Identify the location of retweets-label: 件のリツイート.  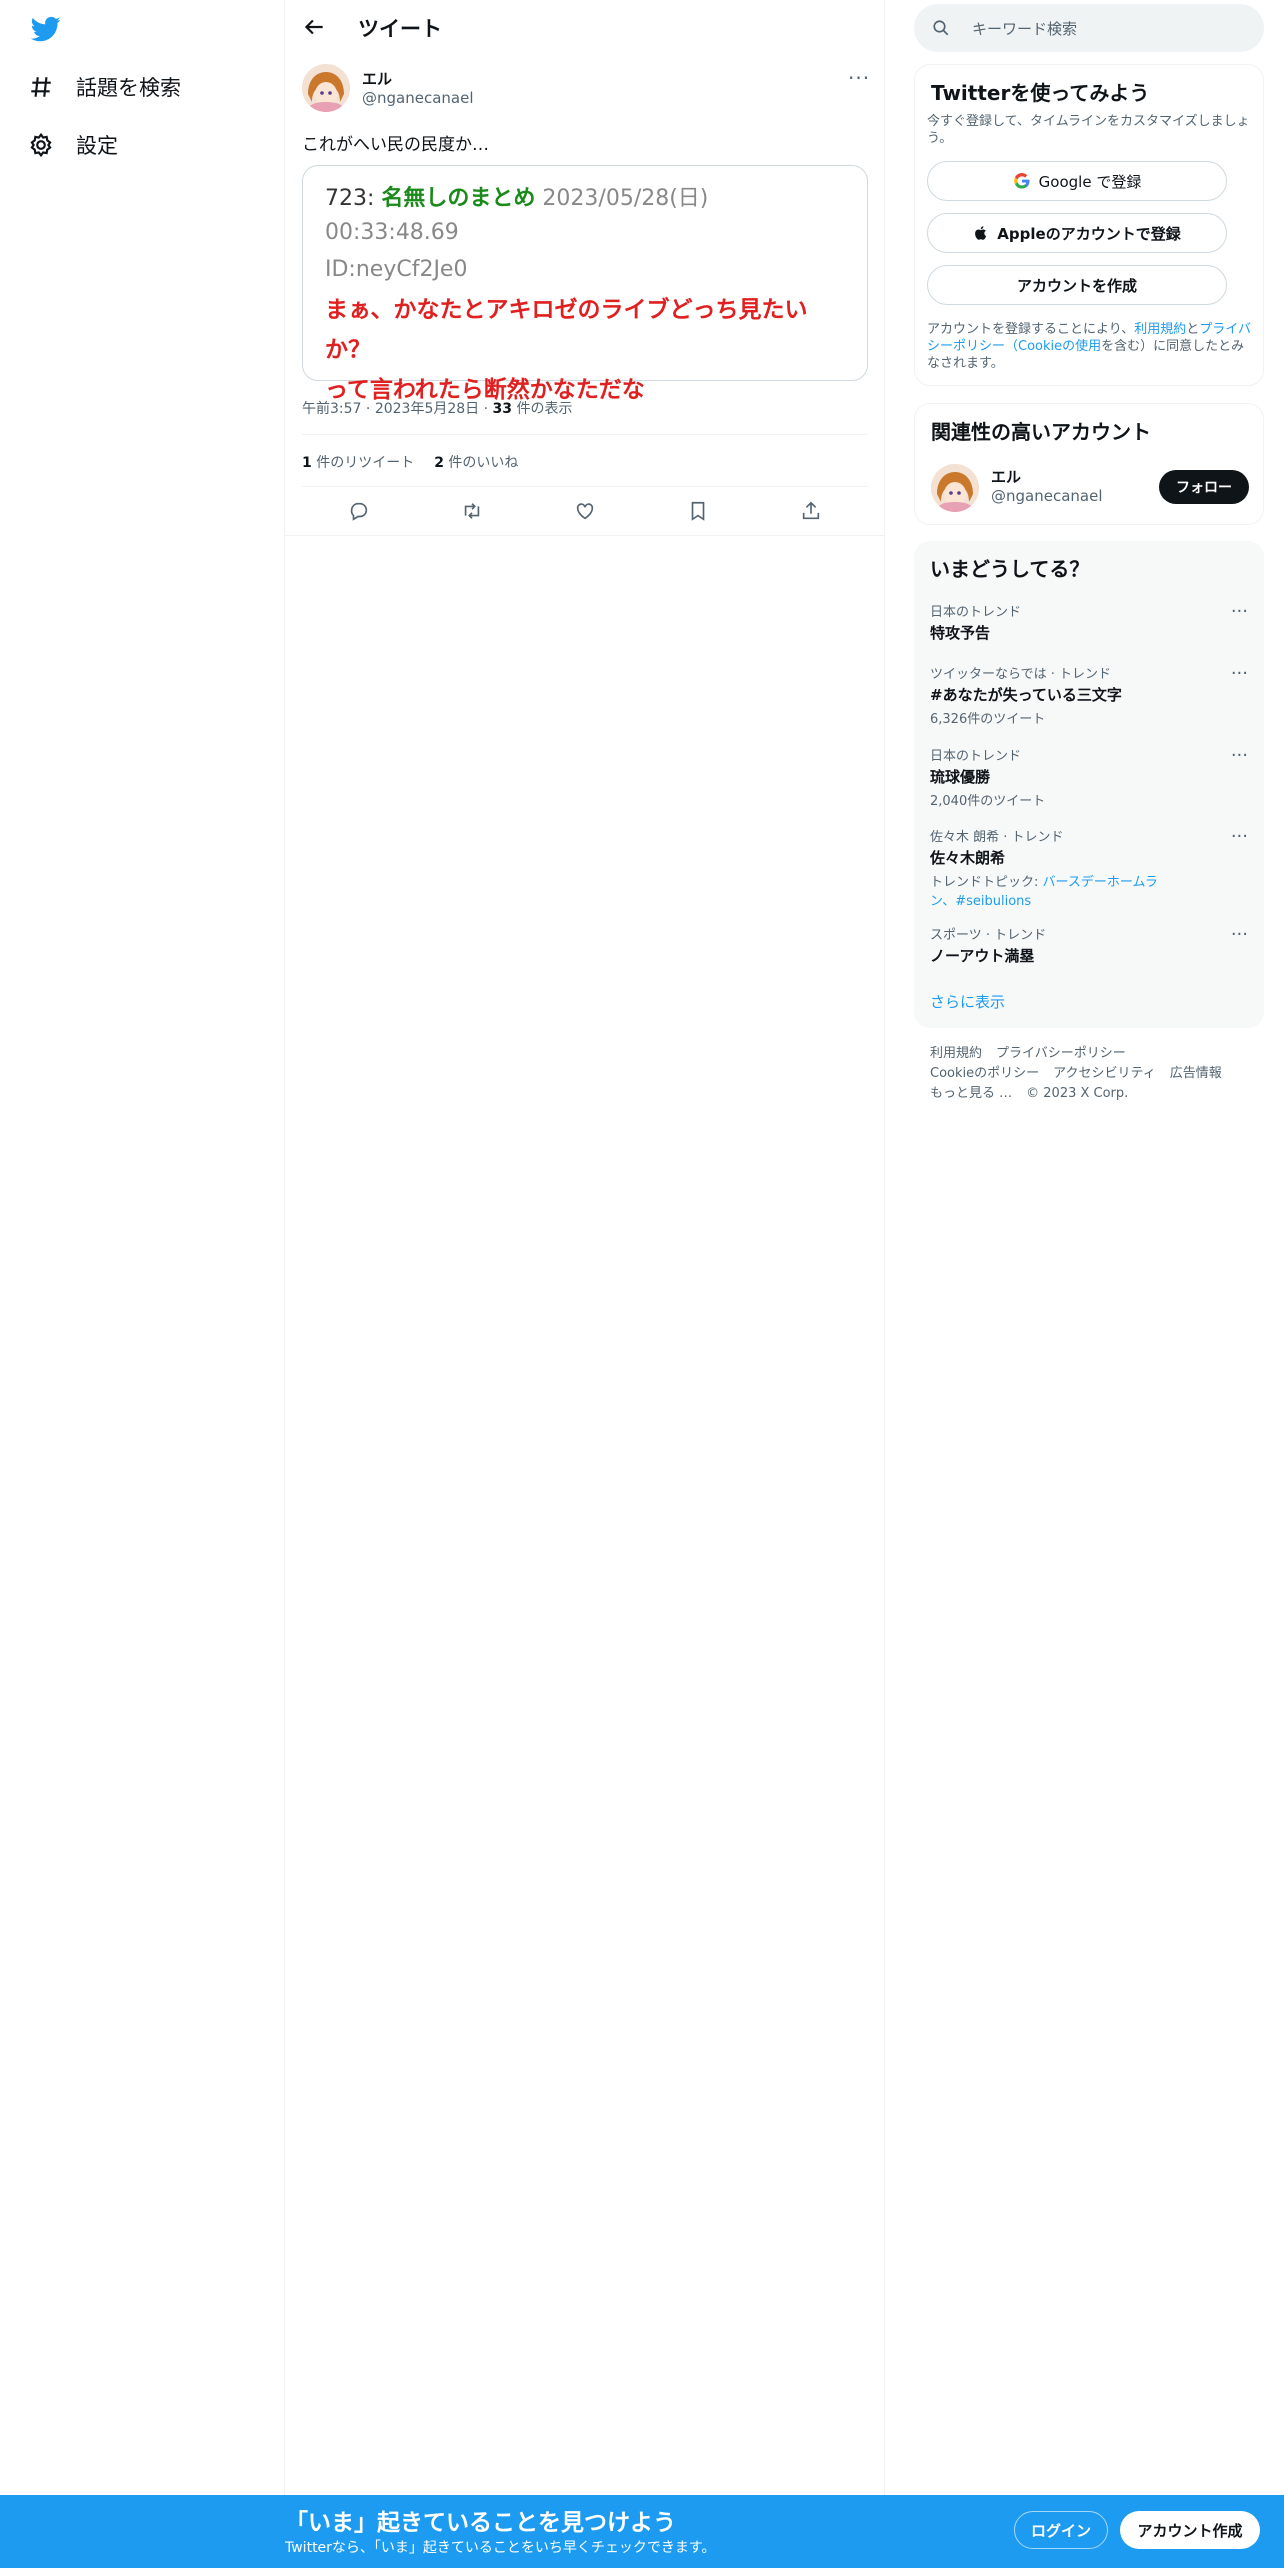
(365, 463).